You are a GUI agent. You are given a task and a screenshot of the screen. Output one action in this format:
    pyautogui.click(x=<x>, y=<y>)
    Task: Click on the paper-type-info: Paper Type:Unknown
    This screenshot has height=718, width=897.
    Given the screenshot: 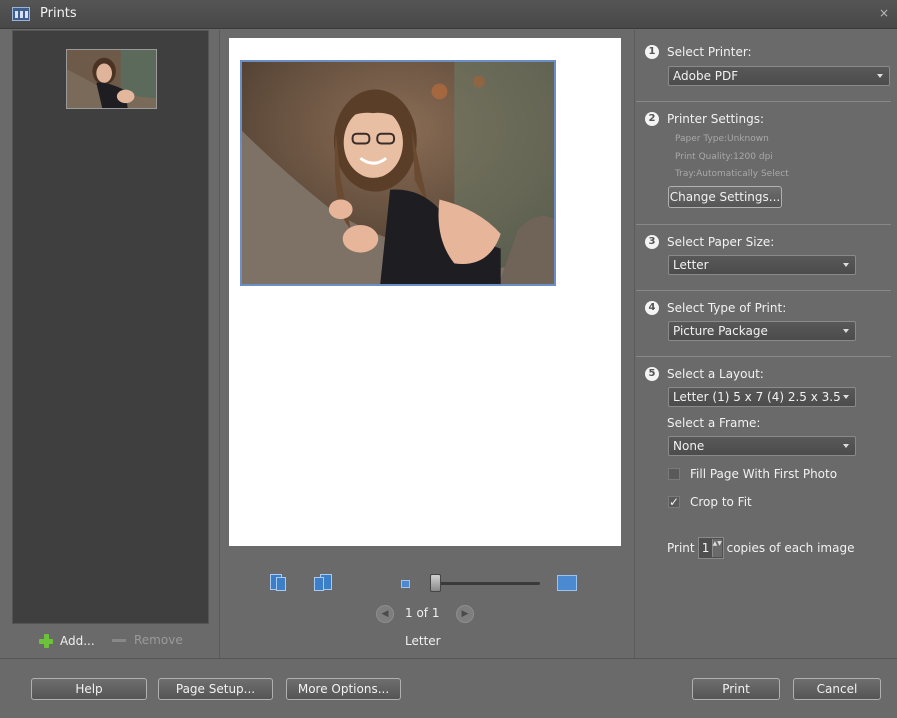 What is the action you would take?
    pyautogui.click(x=722, y=139)
    